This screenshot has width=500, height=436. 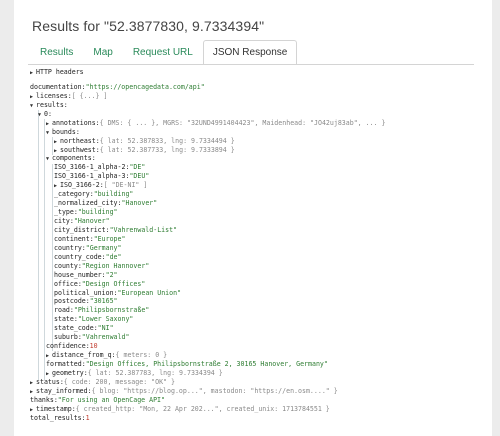 I want to click on json-row-confidence: confidence:10, so click(x=72, y=346).